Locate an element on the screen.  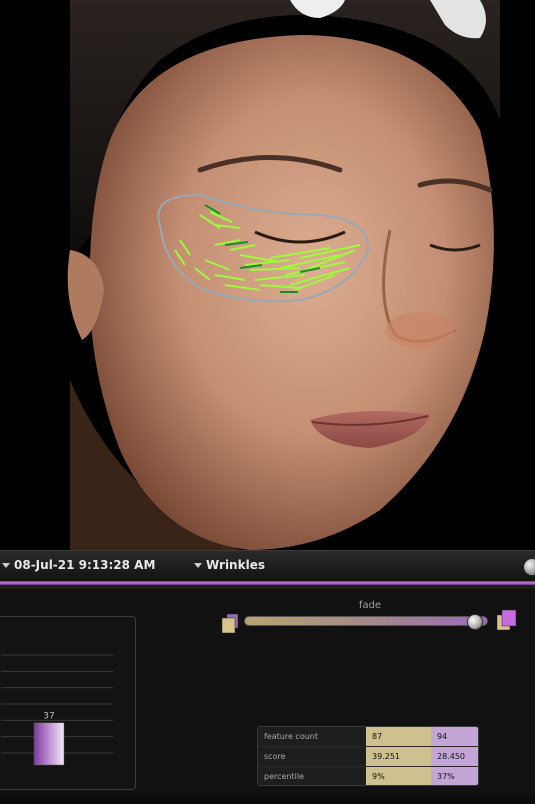
stats-b-cell: 37% is located at coordinates (454, 776).